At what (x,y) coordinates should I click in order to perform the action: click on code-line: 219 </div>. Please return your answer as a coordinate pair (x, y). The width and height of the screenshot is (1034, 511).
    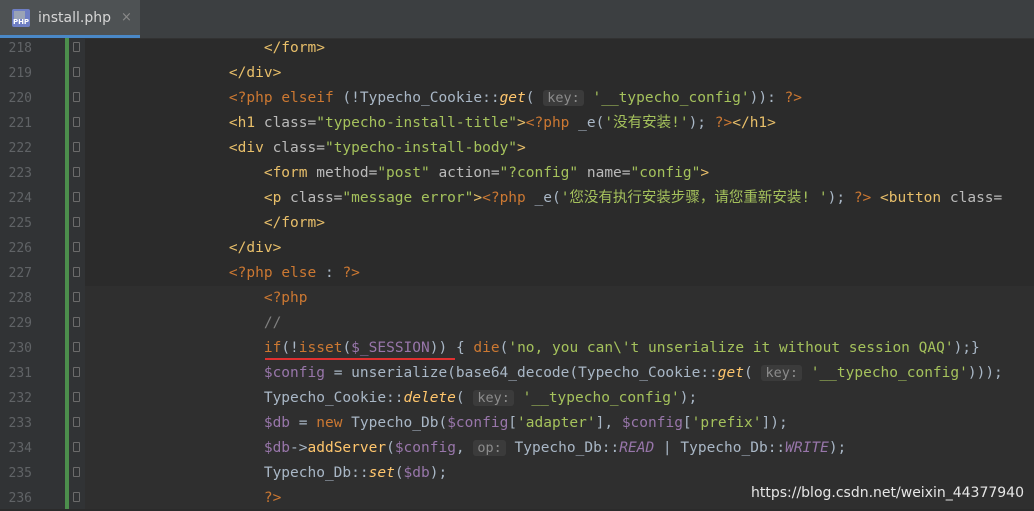
    Looking at the image, I should click on (517, 73).